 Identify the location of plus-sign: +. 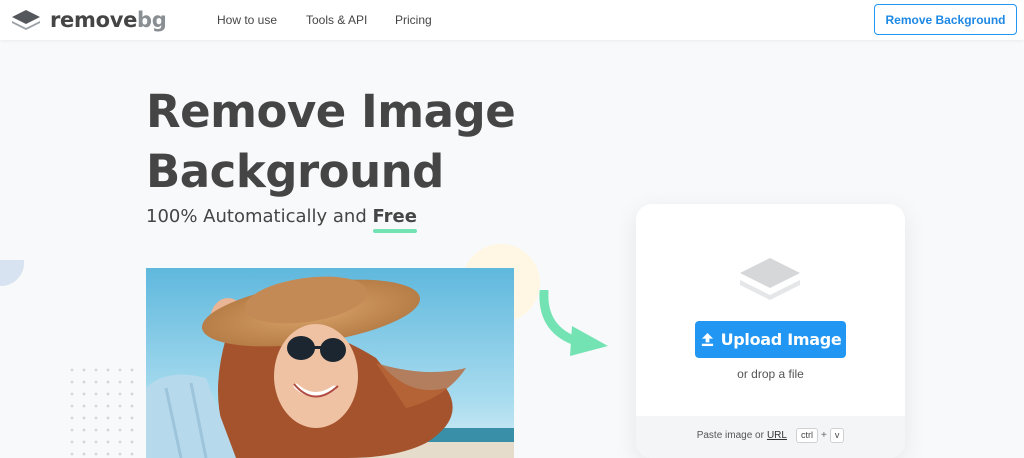
(823, 435).